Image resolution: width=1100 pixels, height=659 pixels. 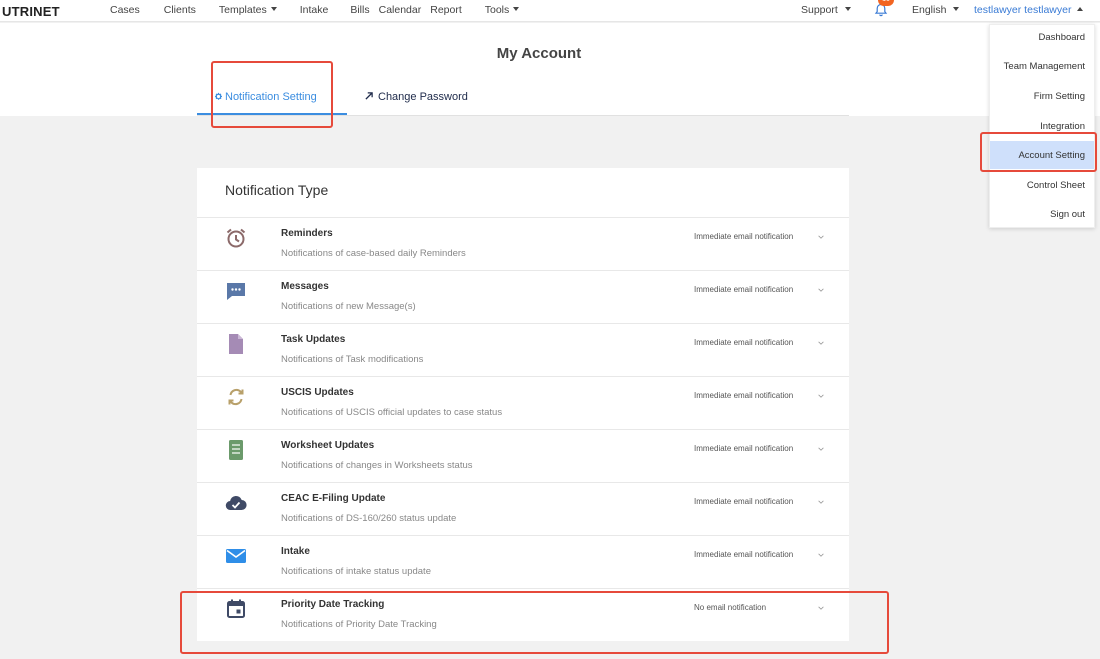 I want to click on page-title: My Account, so click(x=539, y=53).